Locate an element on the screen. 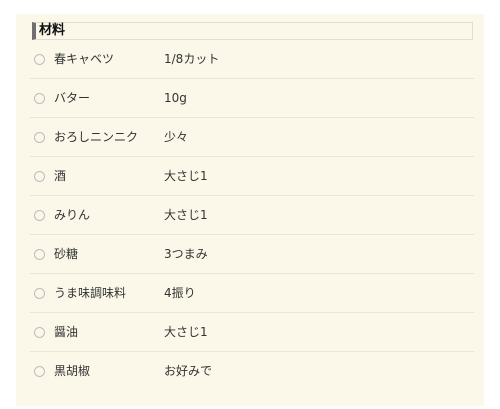 This screenshot has width=500, height=409. ingredient-name: 黒胡椒 is located at coordinates (72, 371).